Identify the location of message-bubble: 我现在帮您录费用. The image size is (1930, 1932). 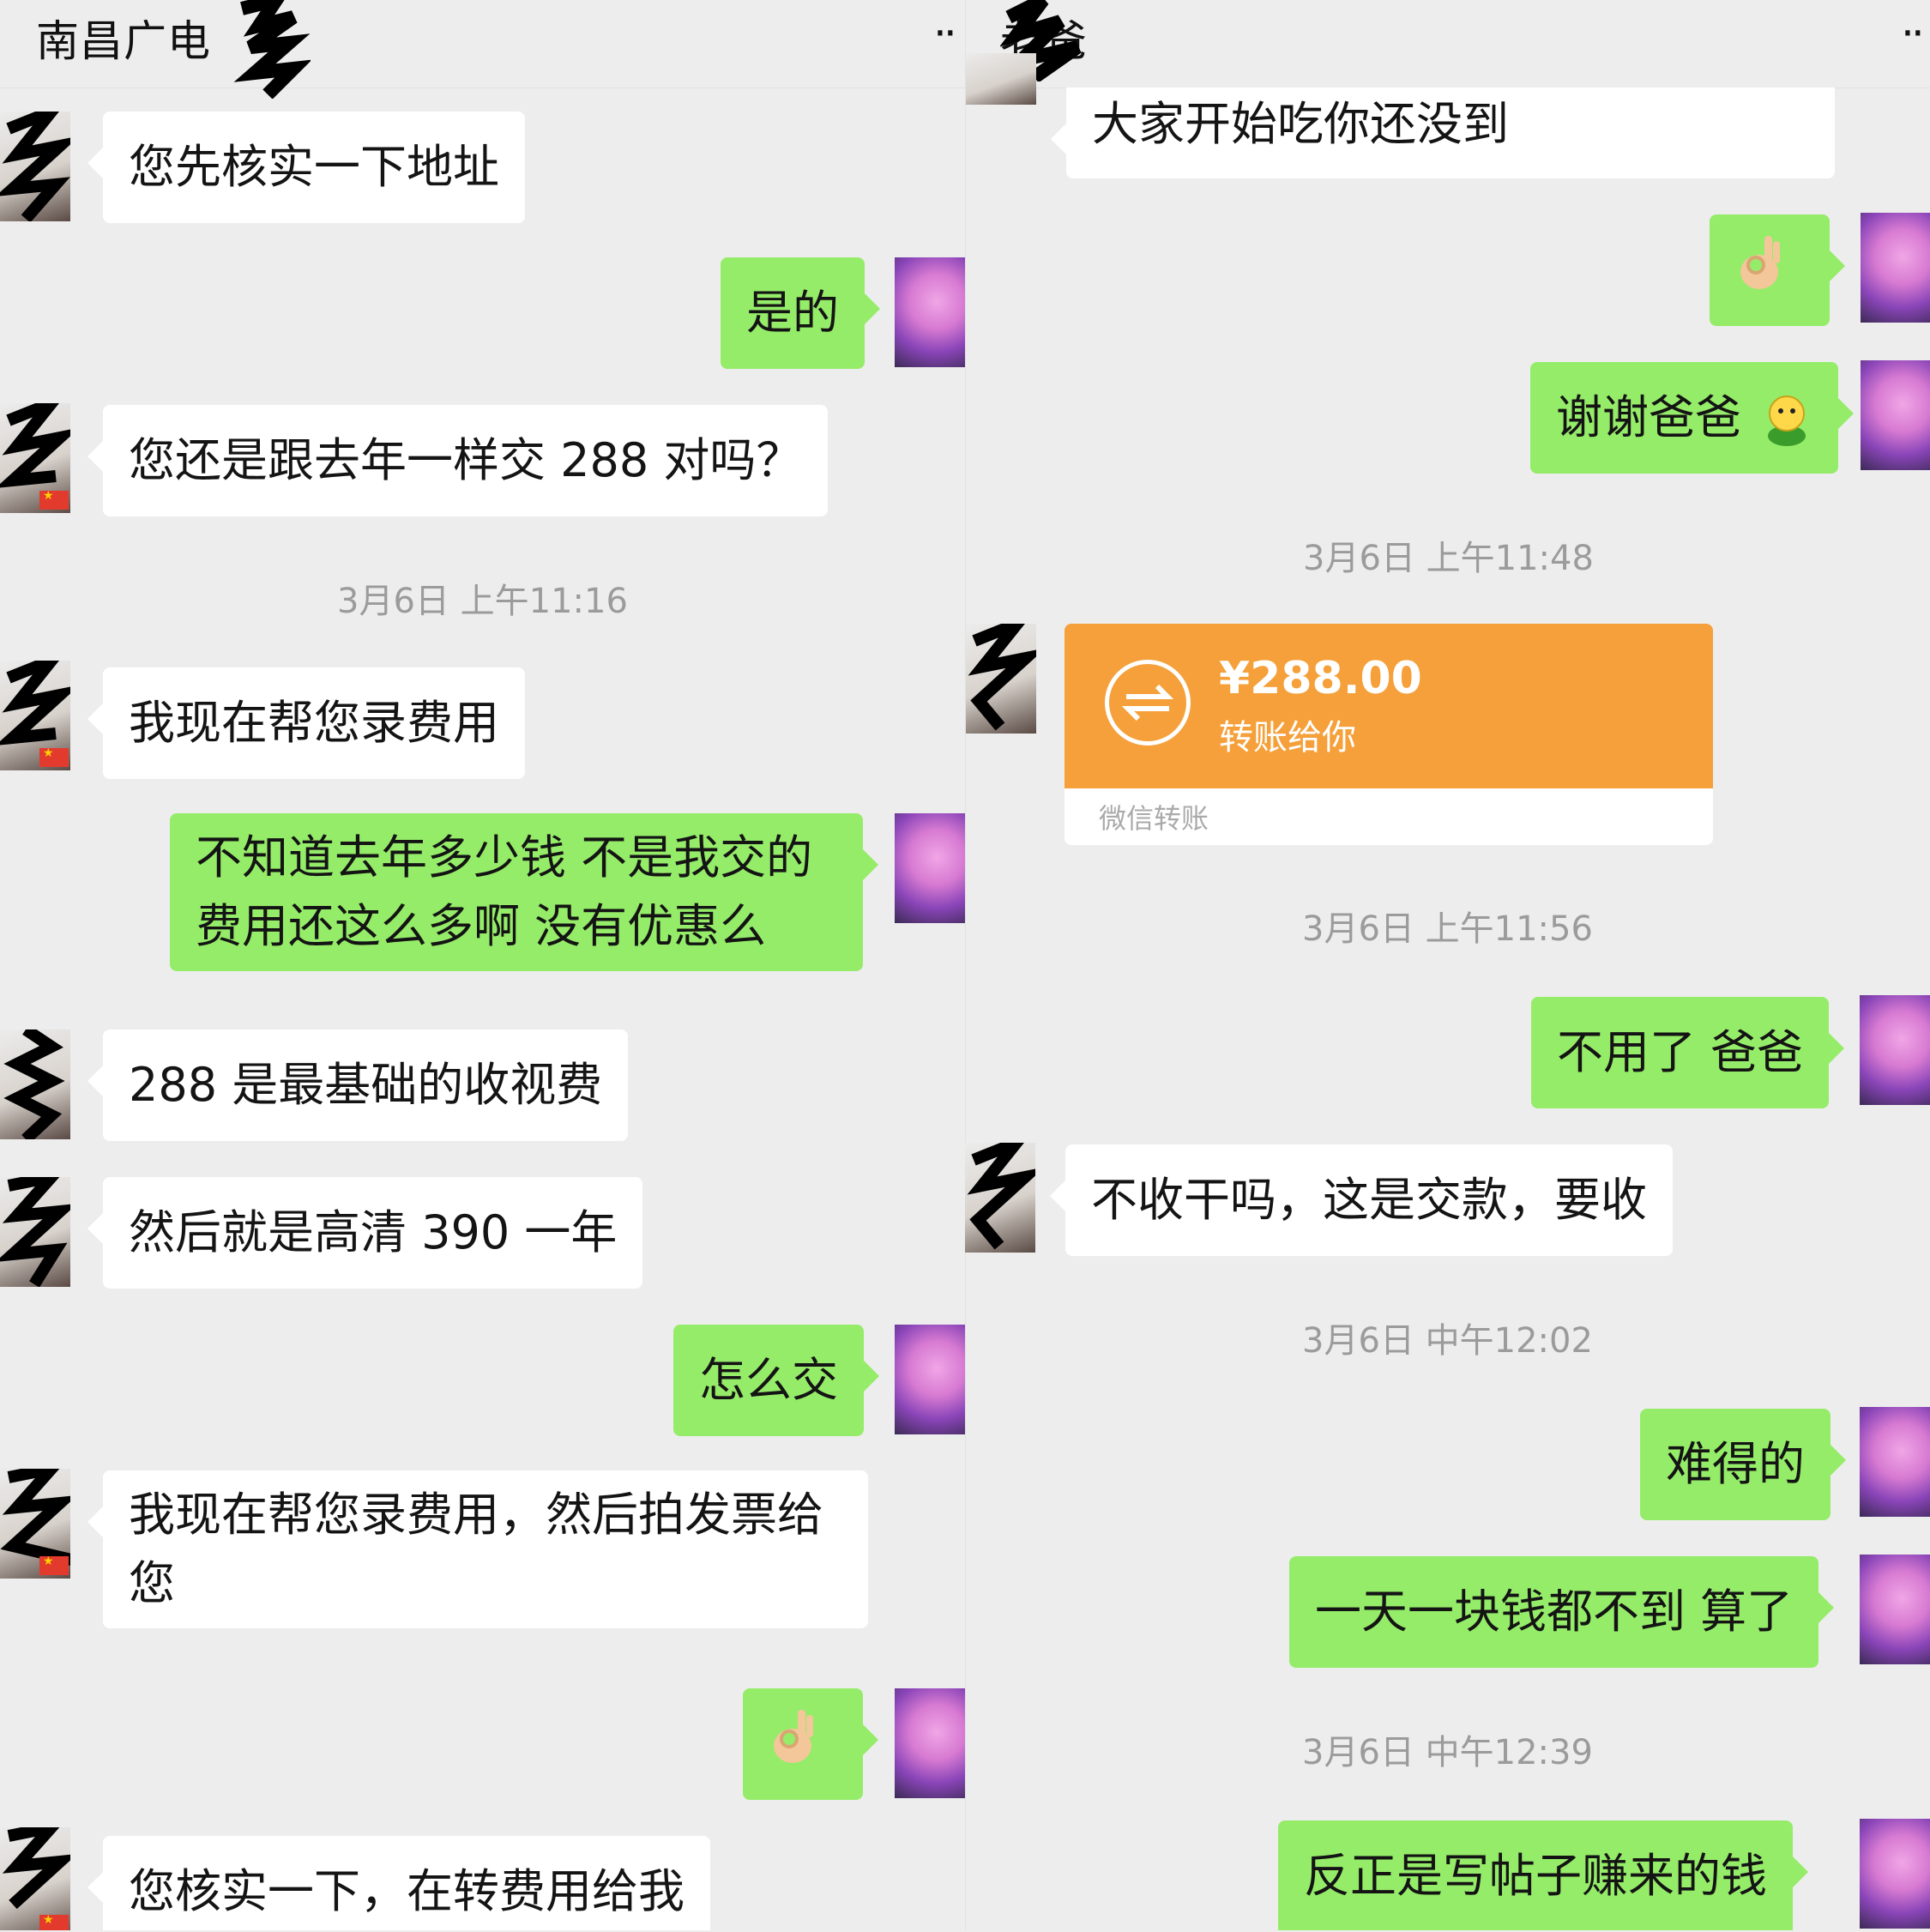
(306, 723).